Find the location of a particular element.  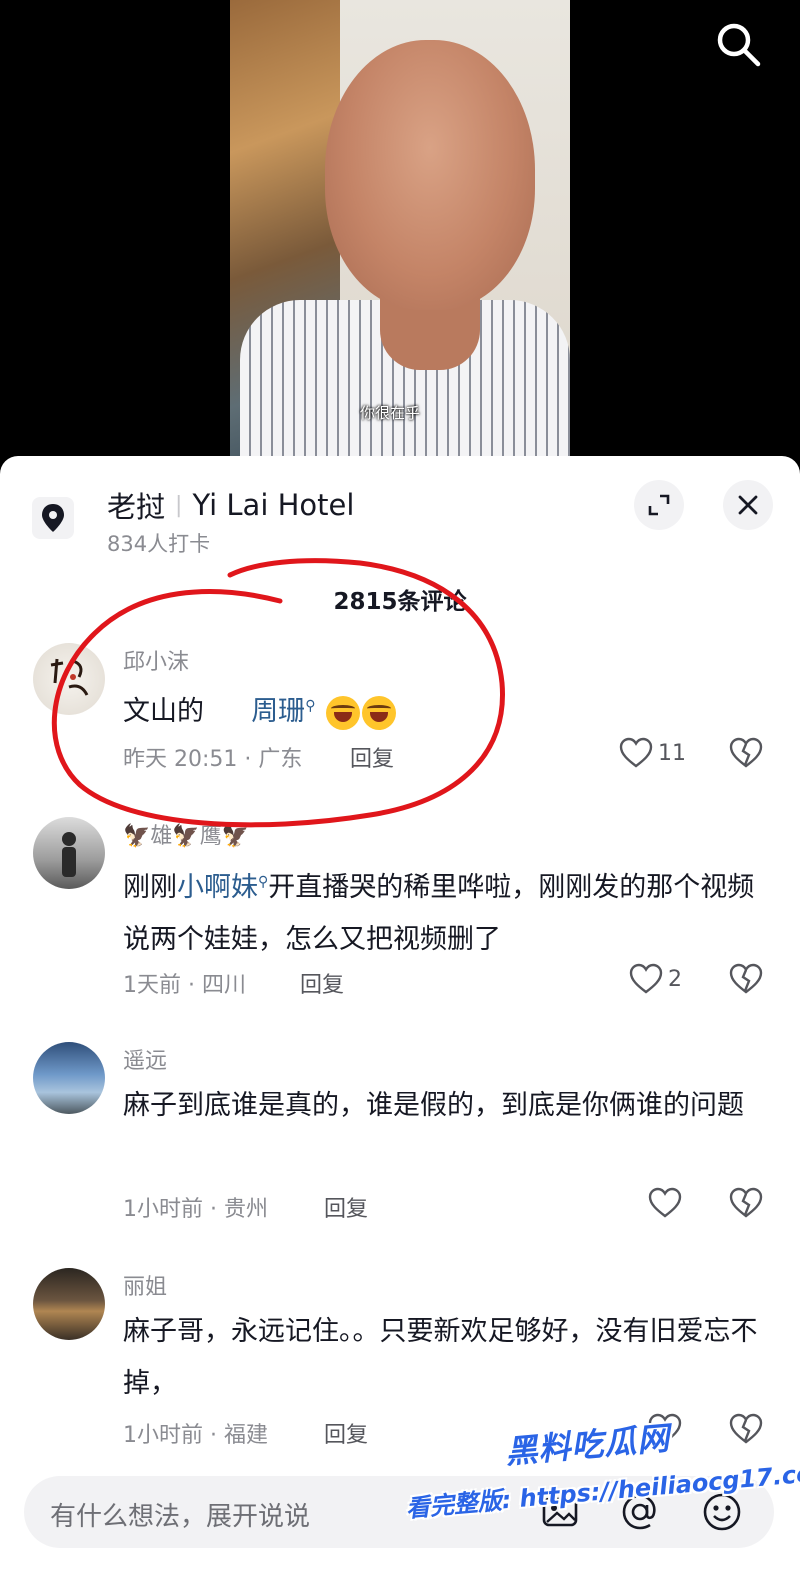

search-button is located at coordinates (738, 44).